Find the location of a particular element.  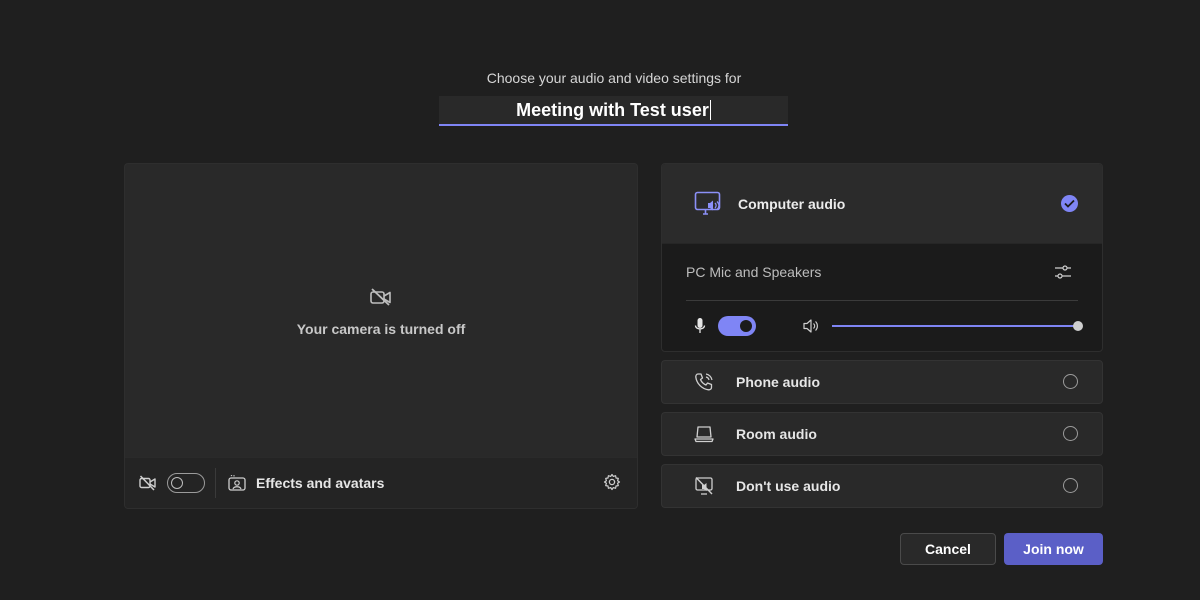

effects-icon is located at coordinates (237, 483).